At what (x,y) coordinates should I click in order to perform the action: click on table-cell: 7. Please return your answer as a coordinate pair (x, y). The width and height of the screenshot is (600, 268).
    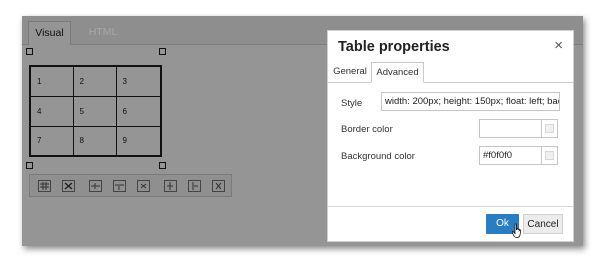
    Looking at the image, I should click on (51, 141).